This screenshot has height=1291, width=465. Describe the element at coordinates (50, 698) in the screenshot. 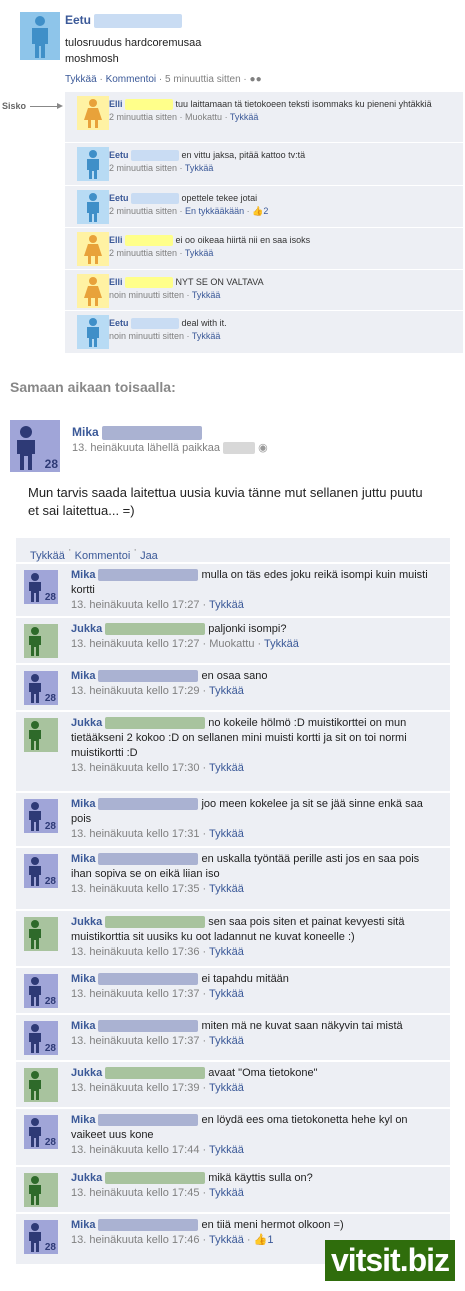

I see `age-label: 28` at that location.